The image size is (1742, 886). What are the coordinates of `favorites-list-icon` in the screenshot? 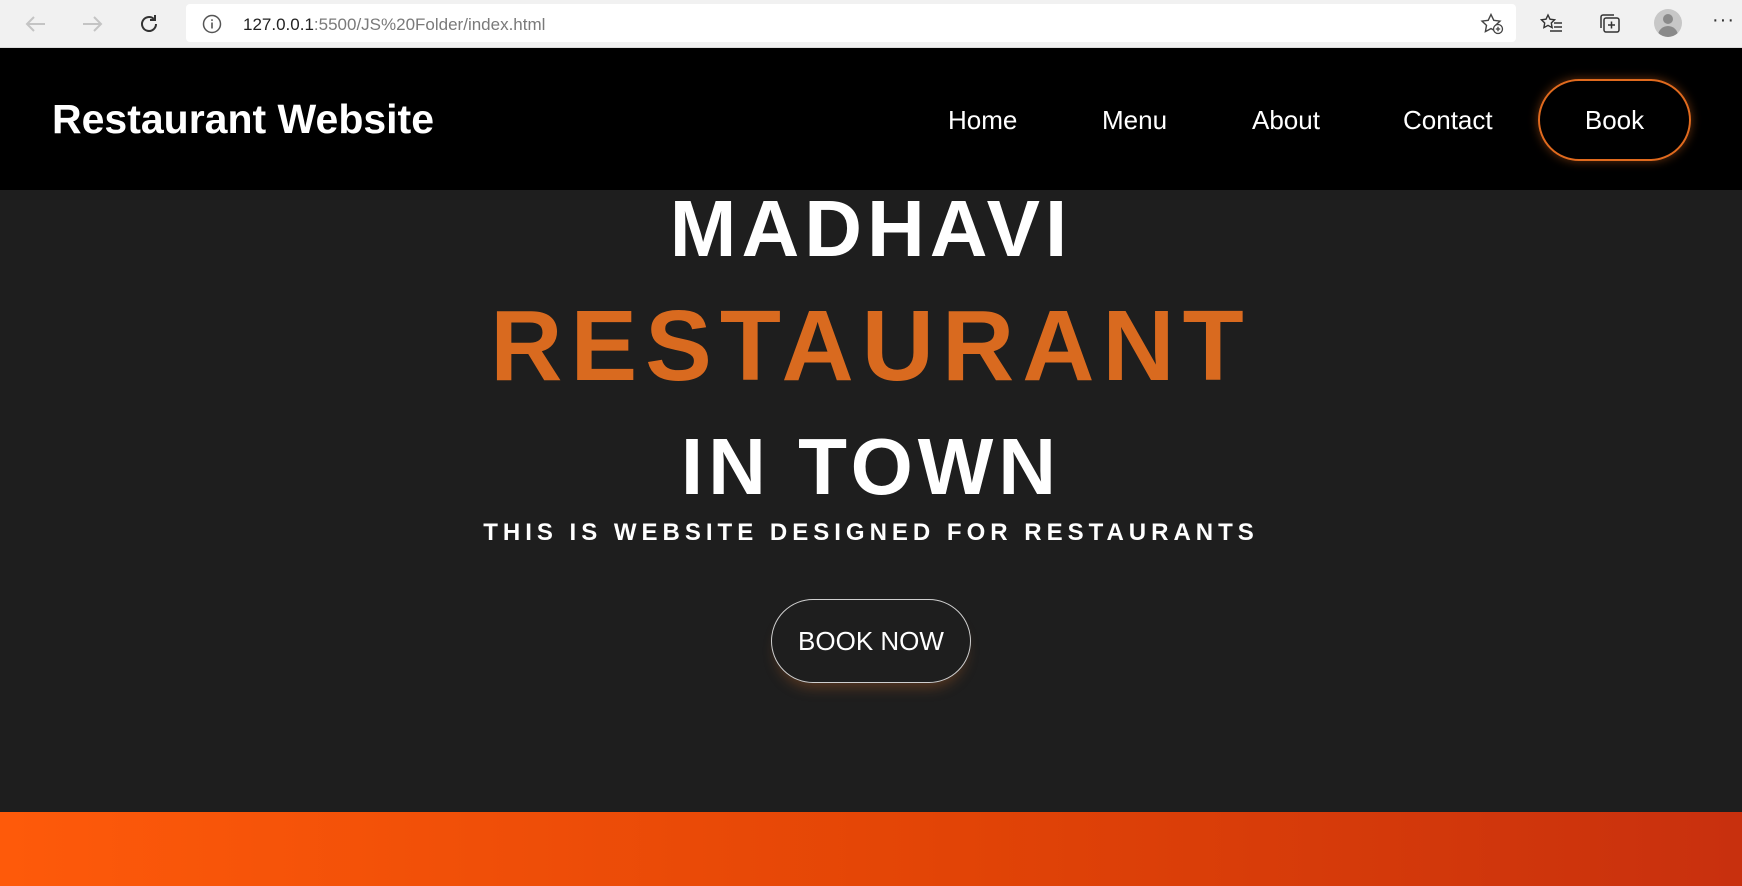 It's located at (1552, 24).